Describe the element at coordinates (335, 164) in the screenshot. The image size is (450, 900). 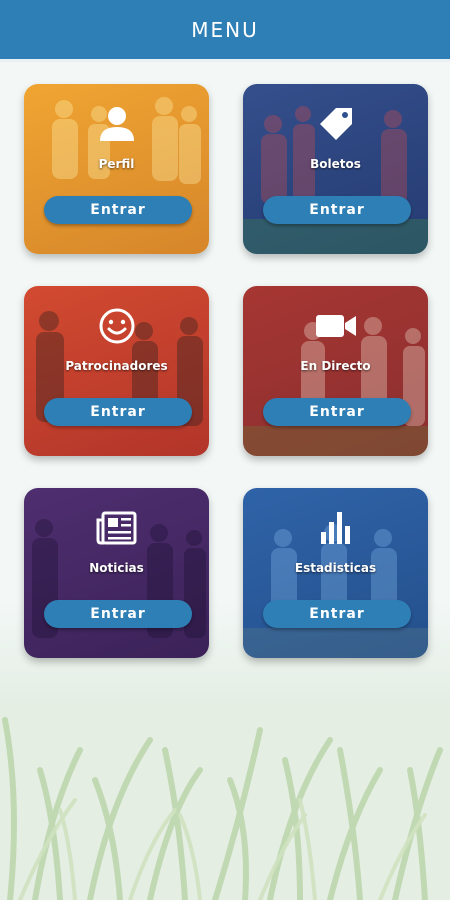
I see `card-label: Boletos` at that location.